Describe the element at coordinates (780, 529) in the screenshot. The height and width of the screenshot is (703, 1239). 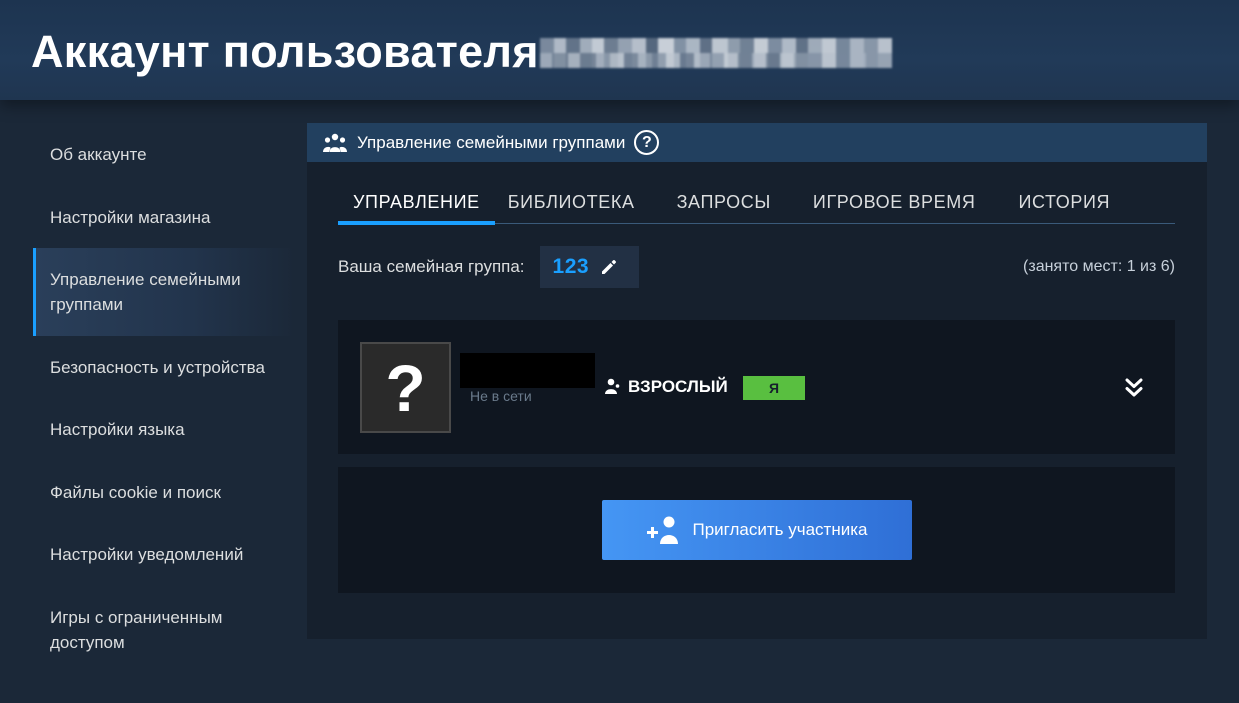
I see `invite-member-label: Пригласить участника` at that location.